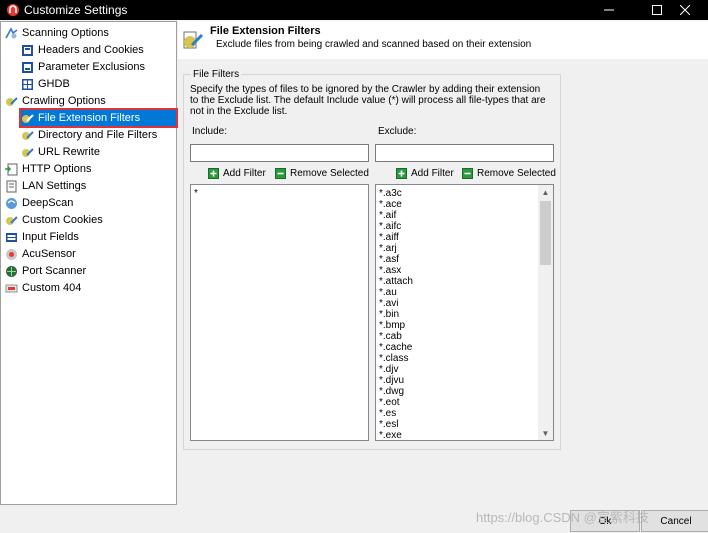 This screenshot has height=533, width=708. I want to click on include-input, so click(279, 153).